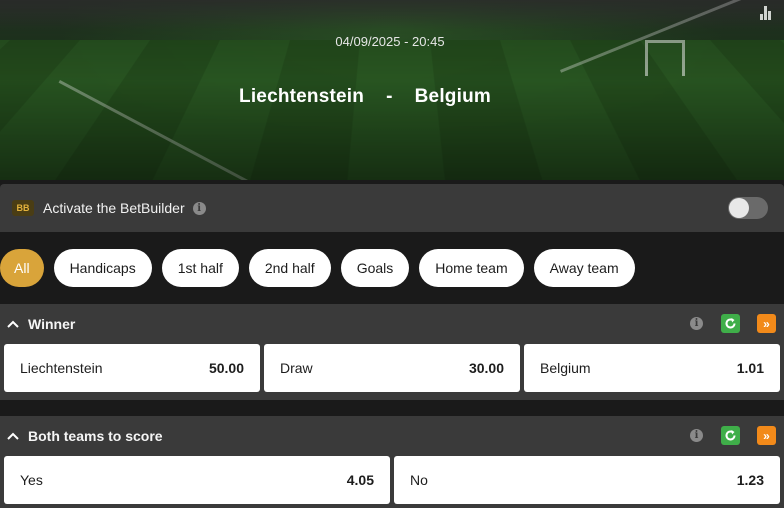 This screenshot has width=784, height=508. I want to click on outcome-button-home: Liechtenstein 50.00, so click(132, 368).